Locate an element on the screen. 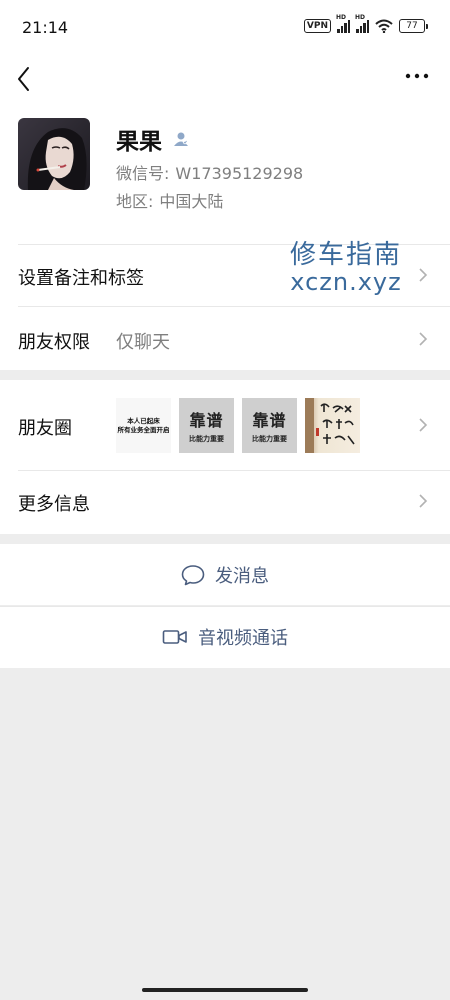 The height and width of the screenshot is (1000, 450). region-line: 地区: 中国大陆 is located at coordinates (169, 200).